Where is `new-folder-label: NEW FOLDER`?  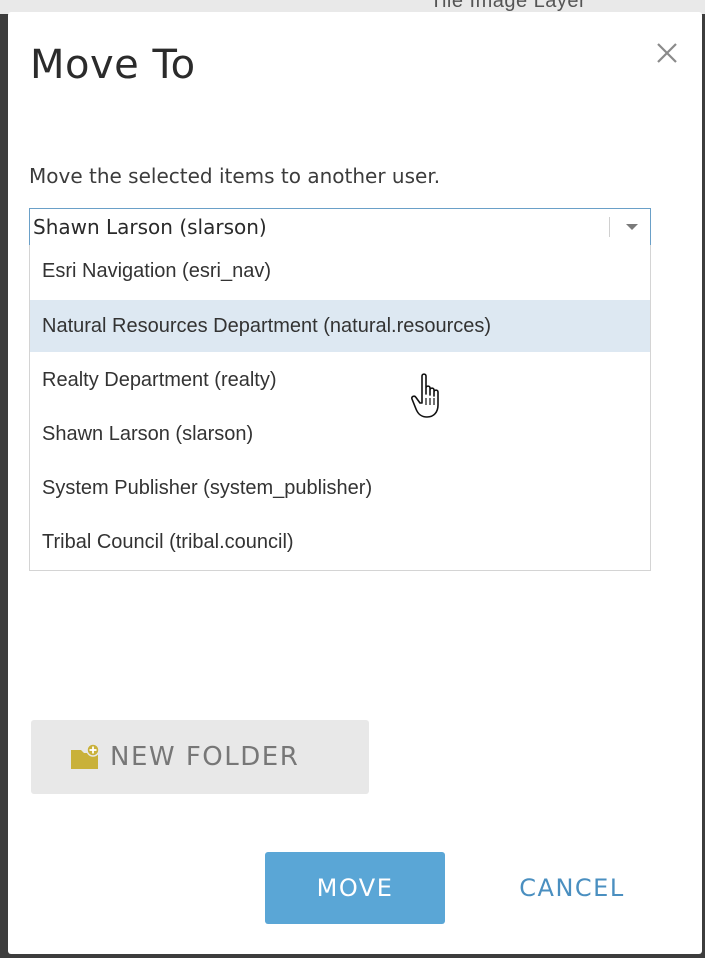
new-folder-label: NEW FOLDER is located at coordinates (205, 757).